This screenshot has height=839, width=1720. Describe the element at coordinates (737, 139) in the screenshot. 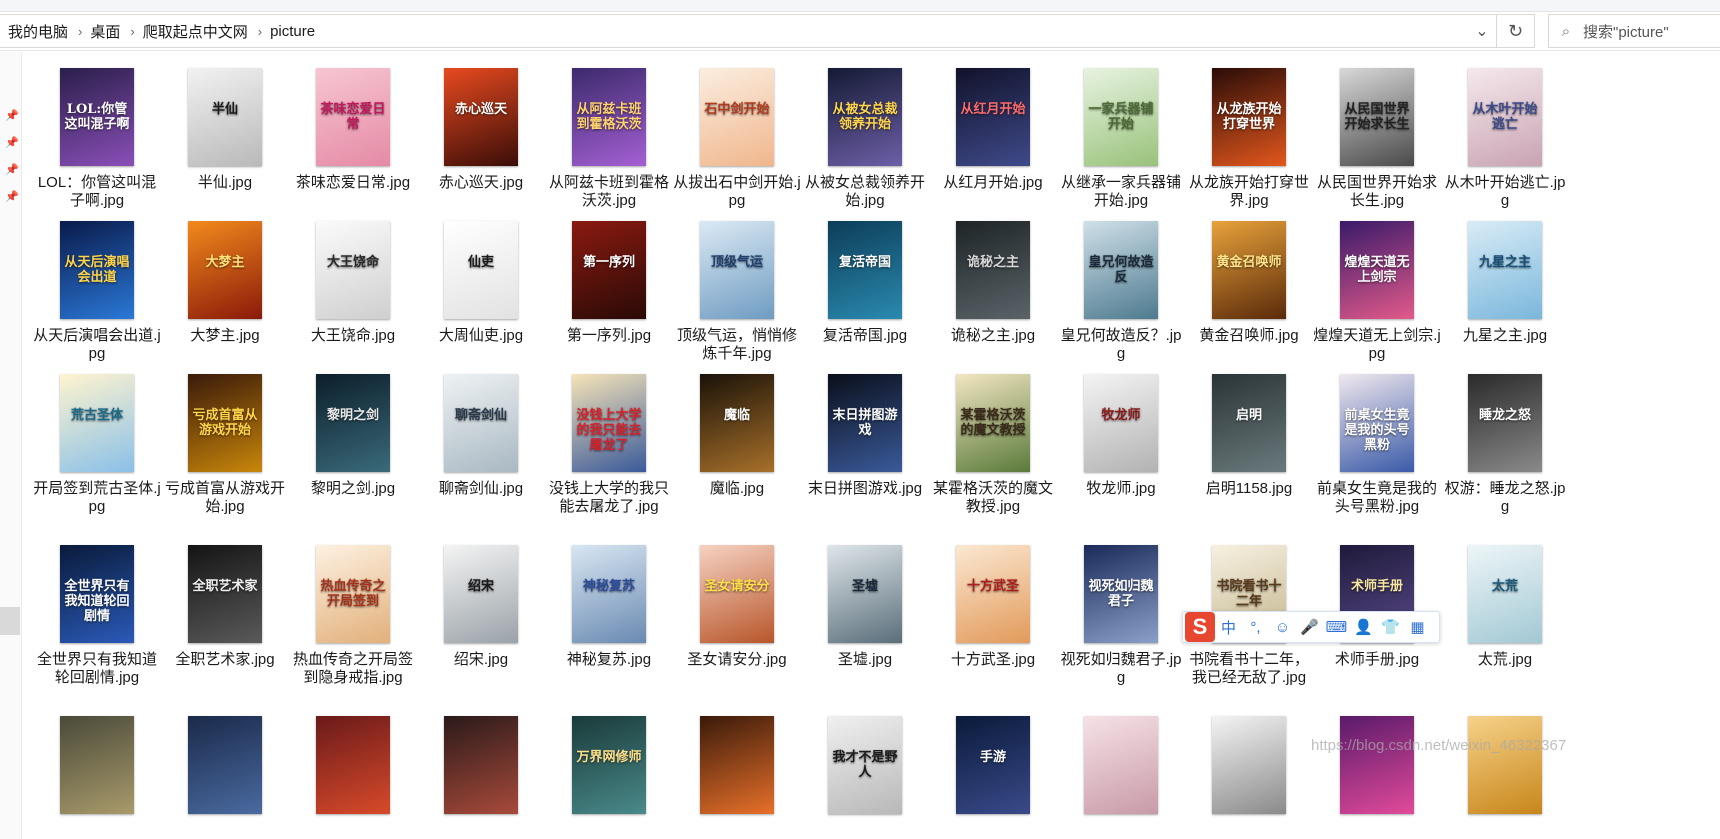

I see `file-item: 石中剑开始 从拔出石中剑开始.jpg` at that location.